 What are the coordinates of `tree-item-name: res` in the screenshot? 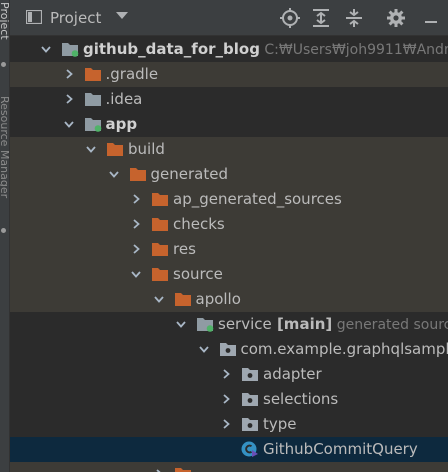 It's located at (184, 249).